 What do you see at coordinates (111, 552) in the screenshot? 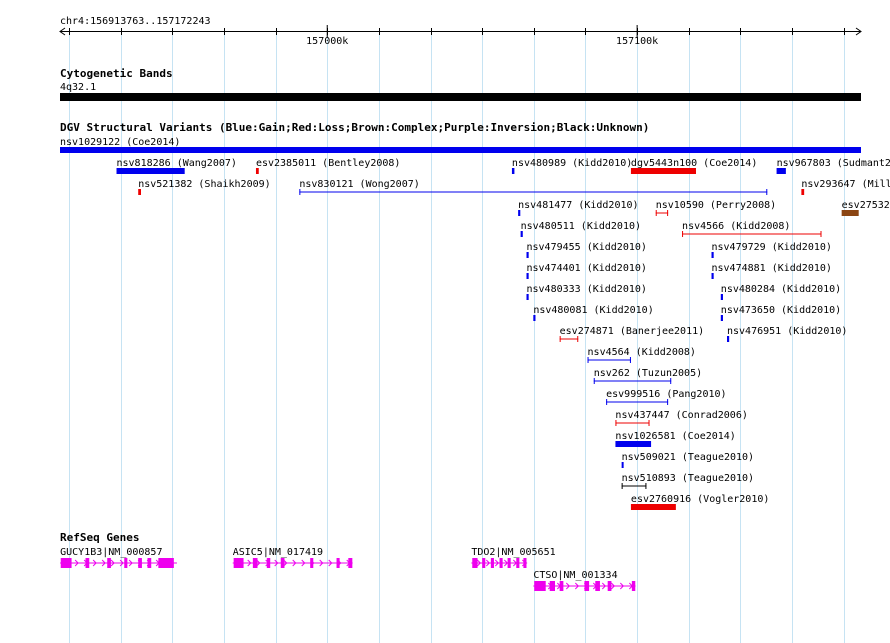
I see `gene-label: GUCY1B3|NM_000857` at bounding box center [111, 552].